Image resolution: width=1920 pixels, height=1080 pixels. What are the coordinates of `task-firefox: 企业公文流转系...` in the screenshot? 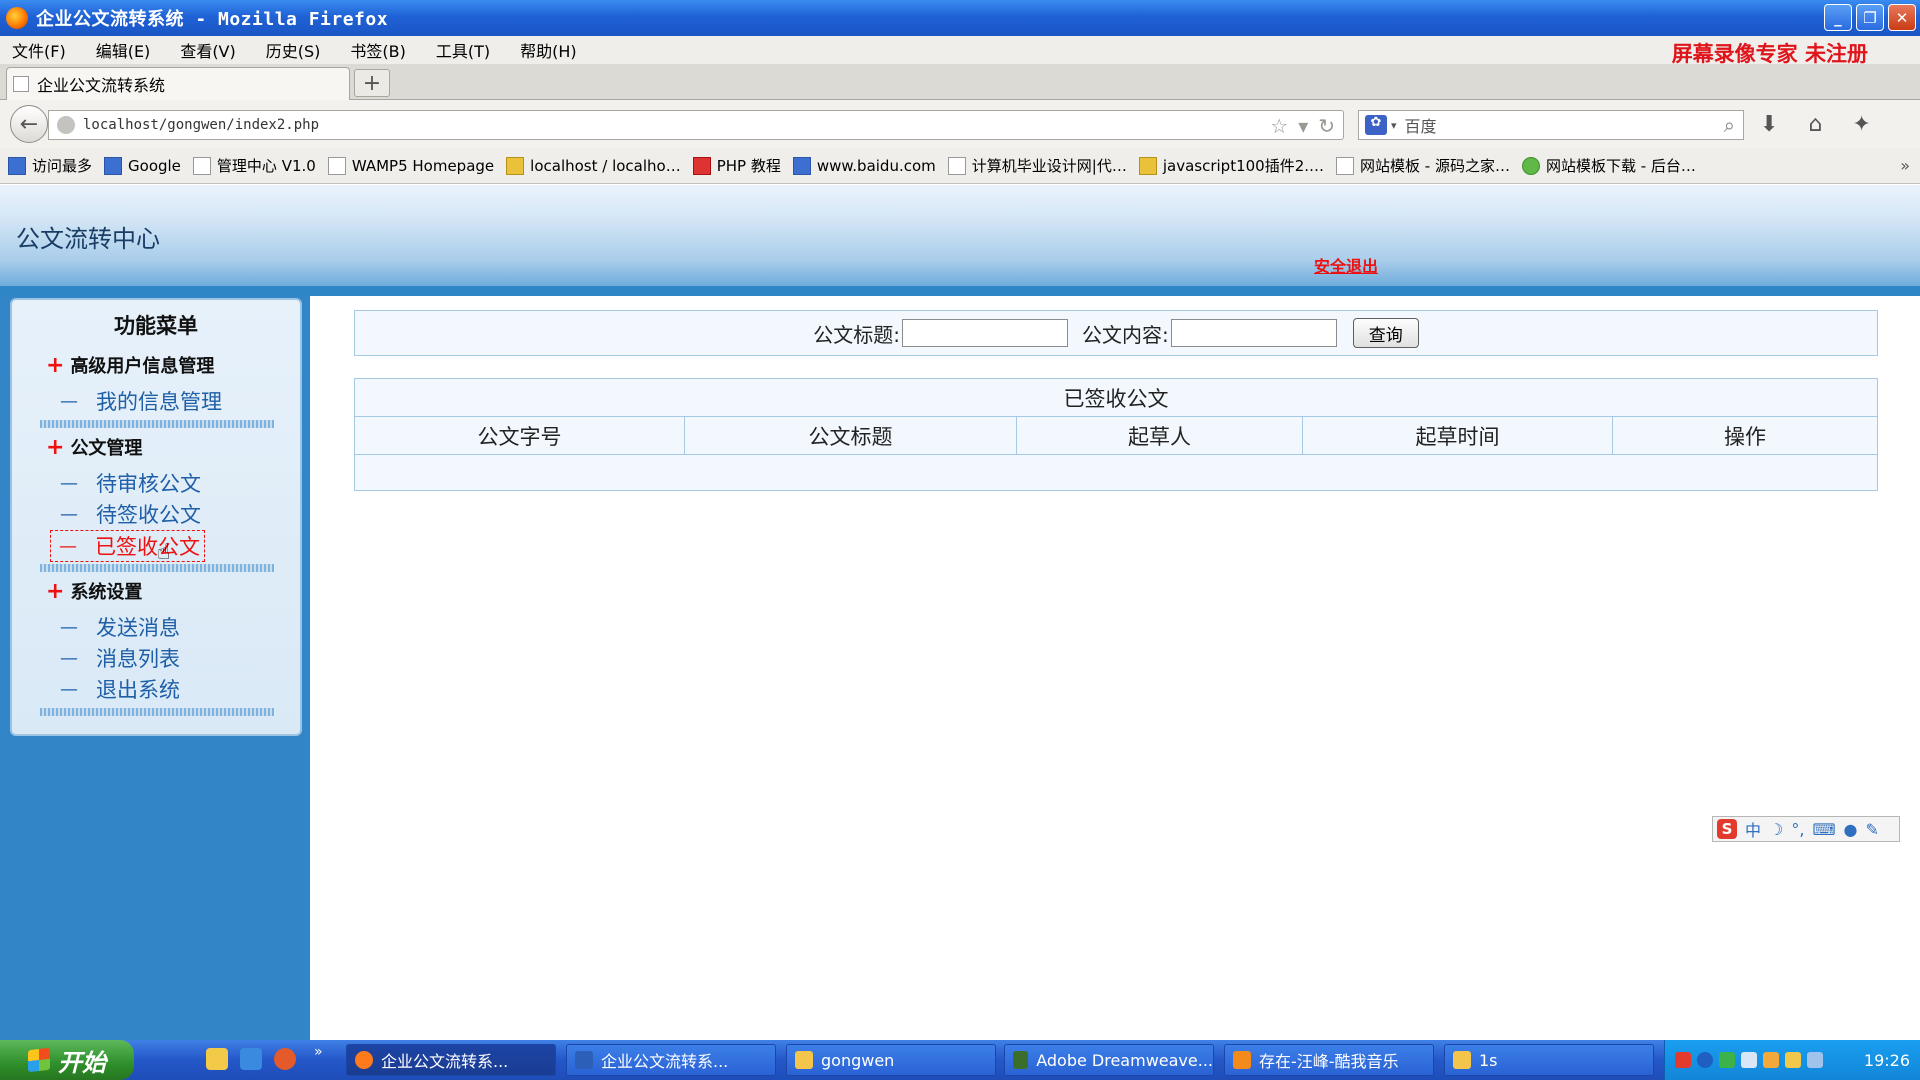 It's located at (451, 1060).